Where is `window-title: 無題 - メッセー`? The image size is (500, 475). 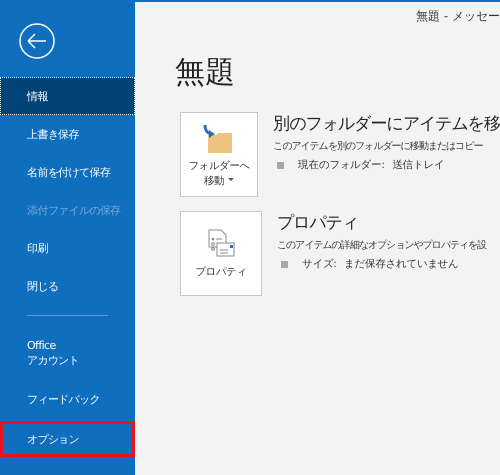
window-title: 無題 - メッセー is located at coordinates (458, 16).